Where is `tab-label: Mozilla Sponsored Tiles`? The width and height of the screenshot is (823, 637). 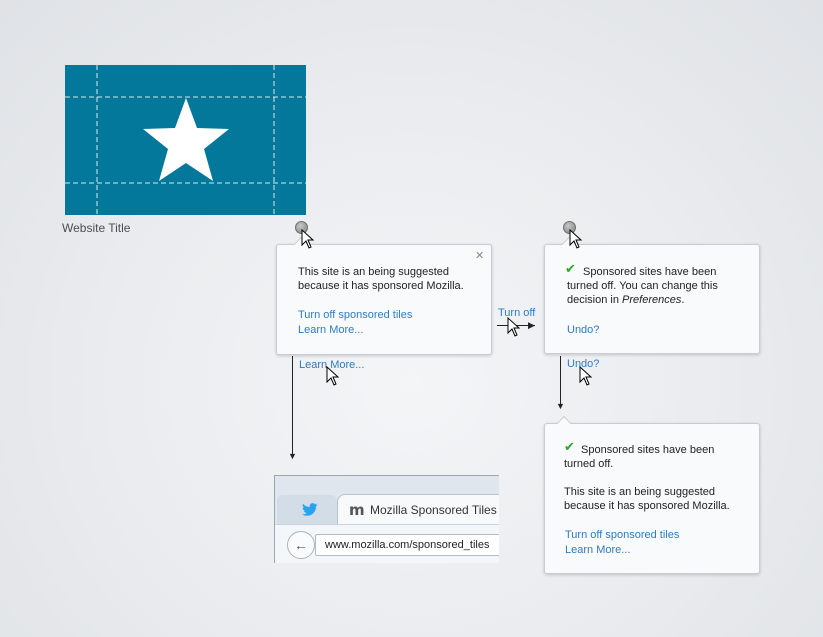
tab-label: Mozilla Sponsored Tiles is located at coordinates (433, 510).